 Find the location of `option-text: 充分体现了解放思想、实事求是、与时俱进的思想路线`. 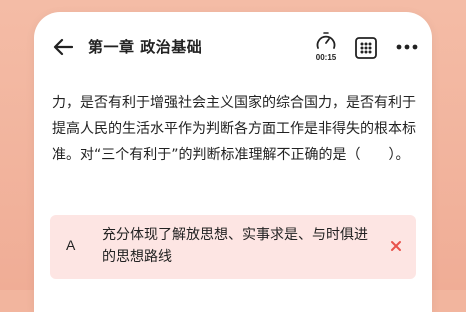

option-text: 充分体现了解放思想、实事求是、与时俱进的思想路线 is located at coordinates (235, 246).